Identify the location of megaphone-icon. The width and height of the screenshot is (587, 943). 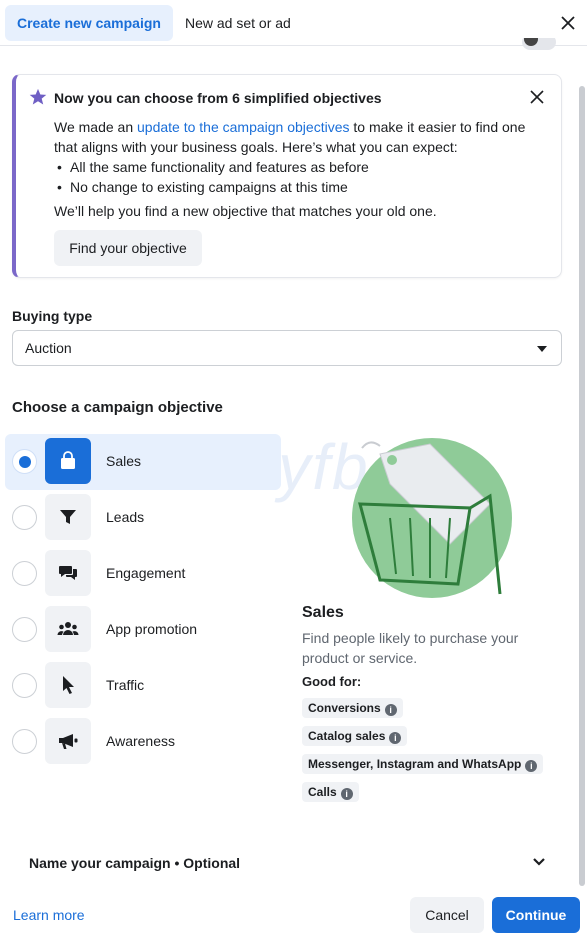
(68, 741).